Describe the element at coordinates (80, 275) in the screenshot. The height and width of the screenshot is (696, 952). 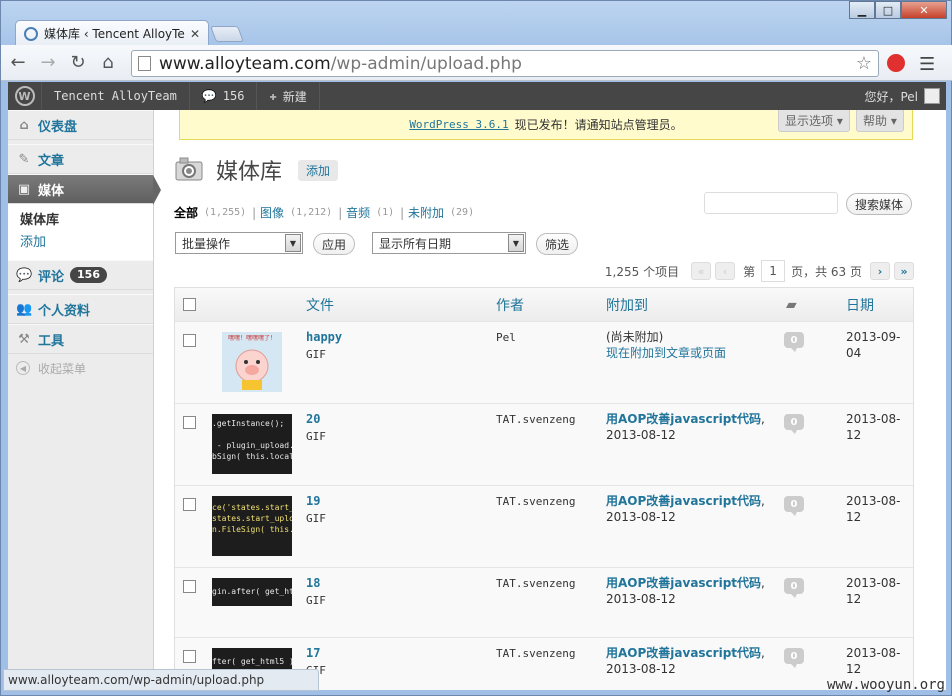
I see `menu-item-comments: 💬 评论 156` at that location.